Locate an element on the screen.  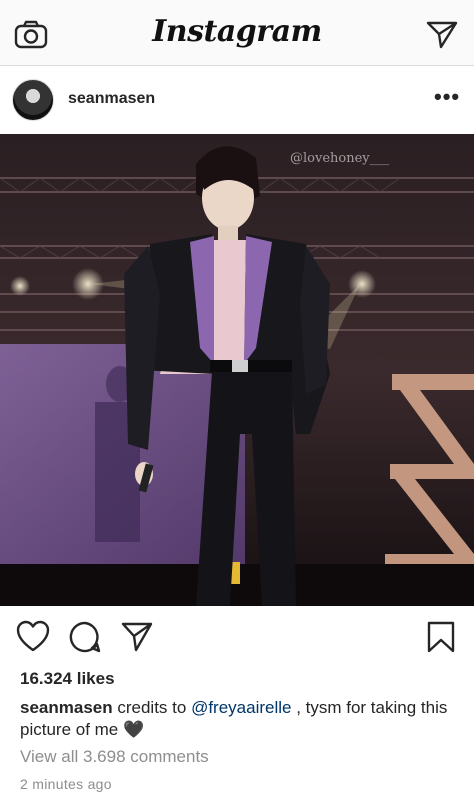
top-bar: Instagram is located at coordinates (237, 33).